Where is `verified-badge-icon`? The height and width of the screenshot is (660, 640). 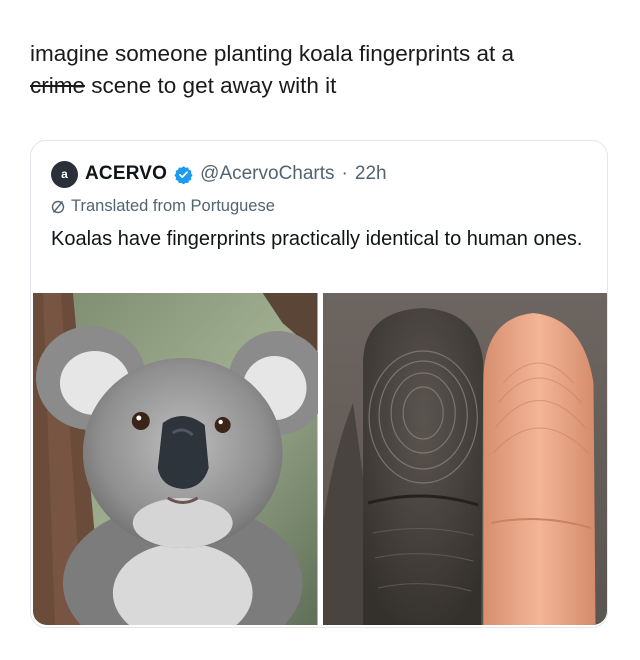
verified-badge-icon is located at coordinates (183, 174).